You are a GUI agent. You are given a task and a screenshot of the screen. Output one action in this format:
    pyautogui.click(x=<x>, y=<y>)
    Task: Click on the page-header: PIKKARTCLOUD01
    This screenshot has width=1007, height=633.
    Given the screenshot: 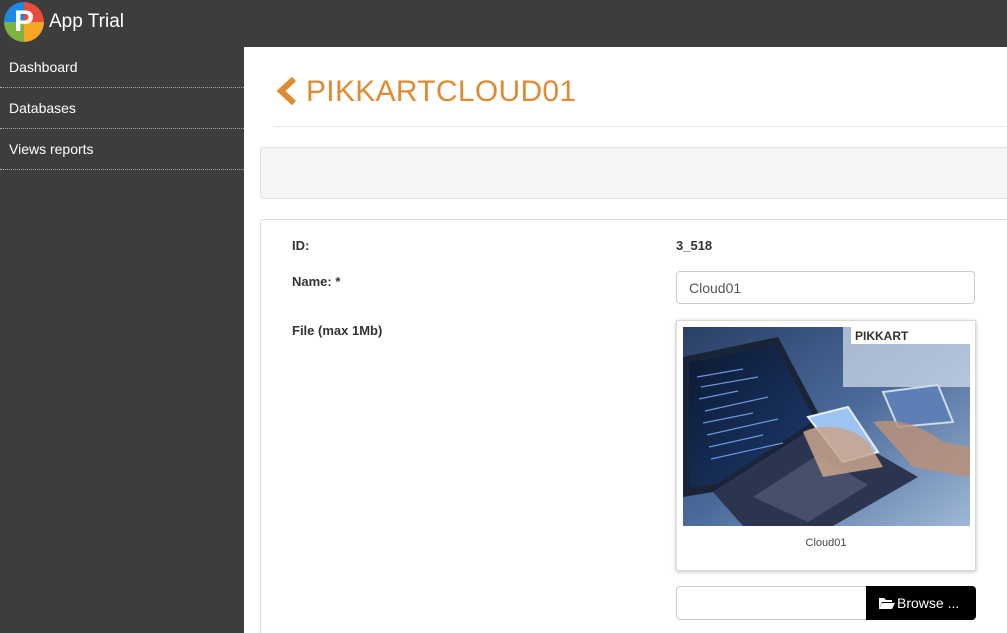 What is the action you would take?
    pyautogui.click(x=640, y=87)
    